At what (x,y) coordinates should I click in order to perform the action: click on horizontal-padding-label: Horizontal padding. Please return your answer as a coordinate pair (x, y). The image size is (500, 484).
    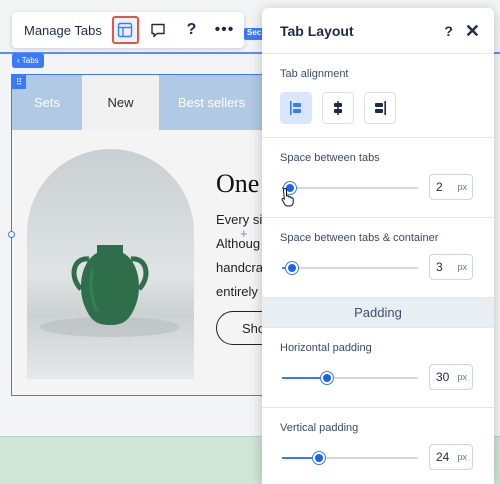
    Looking at the image, I should click on (326, 348).